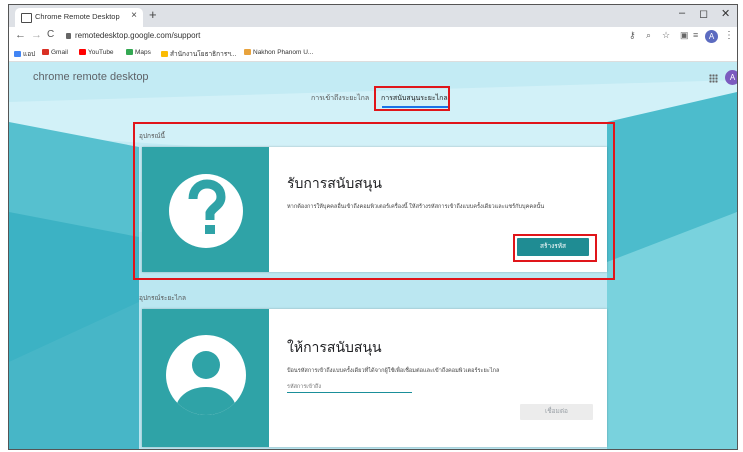  Describe the element at coordinates (68, 36) in the screenshot. I see `lock-icon` at that location.